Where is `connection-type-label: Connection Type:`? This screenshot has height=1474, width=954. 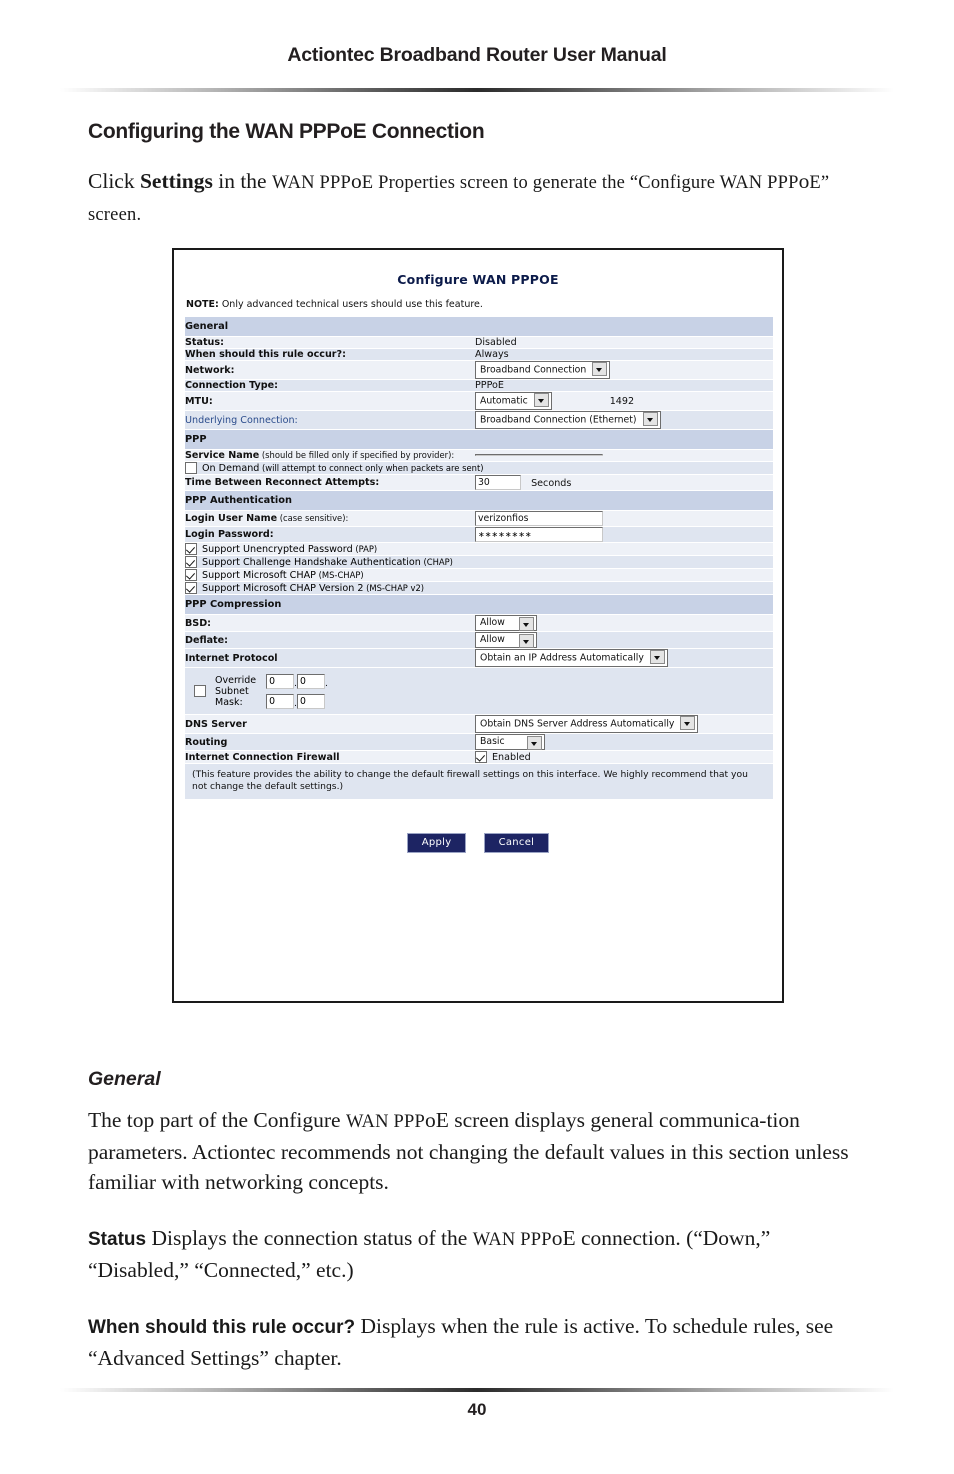 connection-type-label: Connection Type: is located at coordinates (330, 385).